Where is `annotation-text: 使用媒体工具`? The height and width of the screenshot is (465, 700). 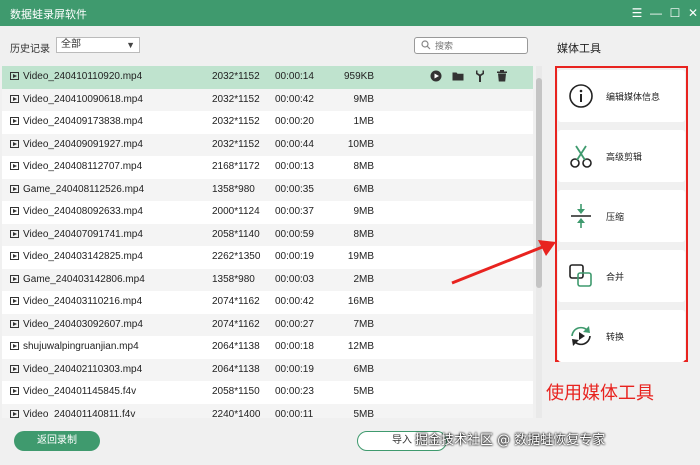
annotation-text: 使用媒体工具 is located at coordinates (600, 393).